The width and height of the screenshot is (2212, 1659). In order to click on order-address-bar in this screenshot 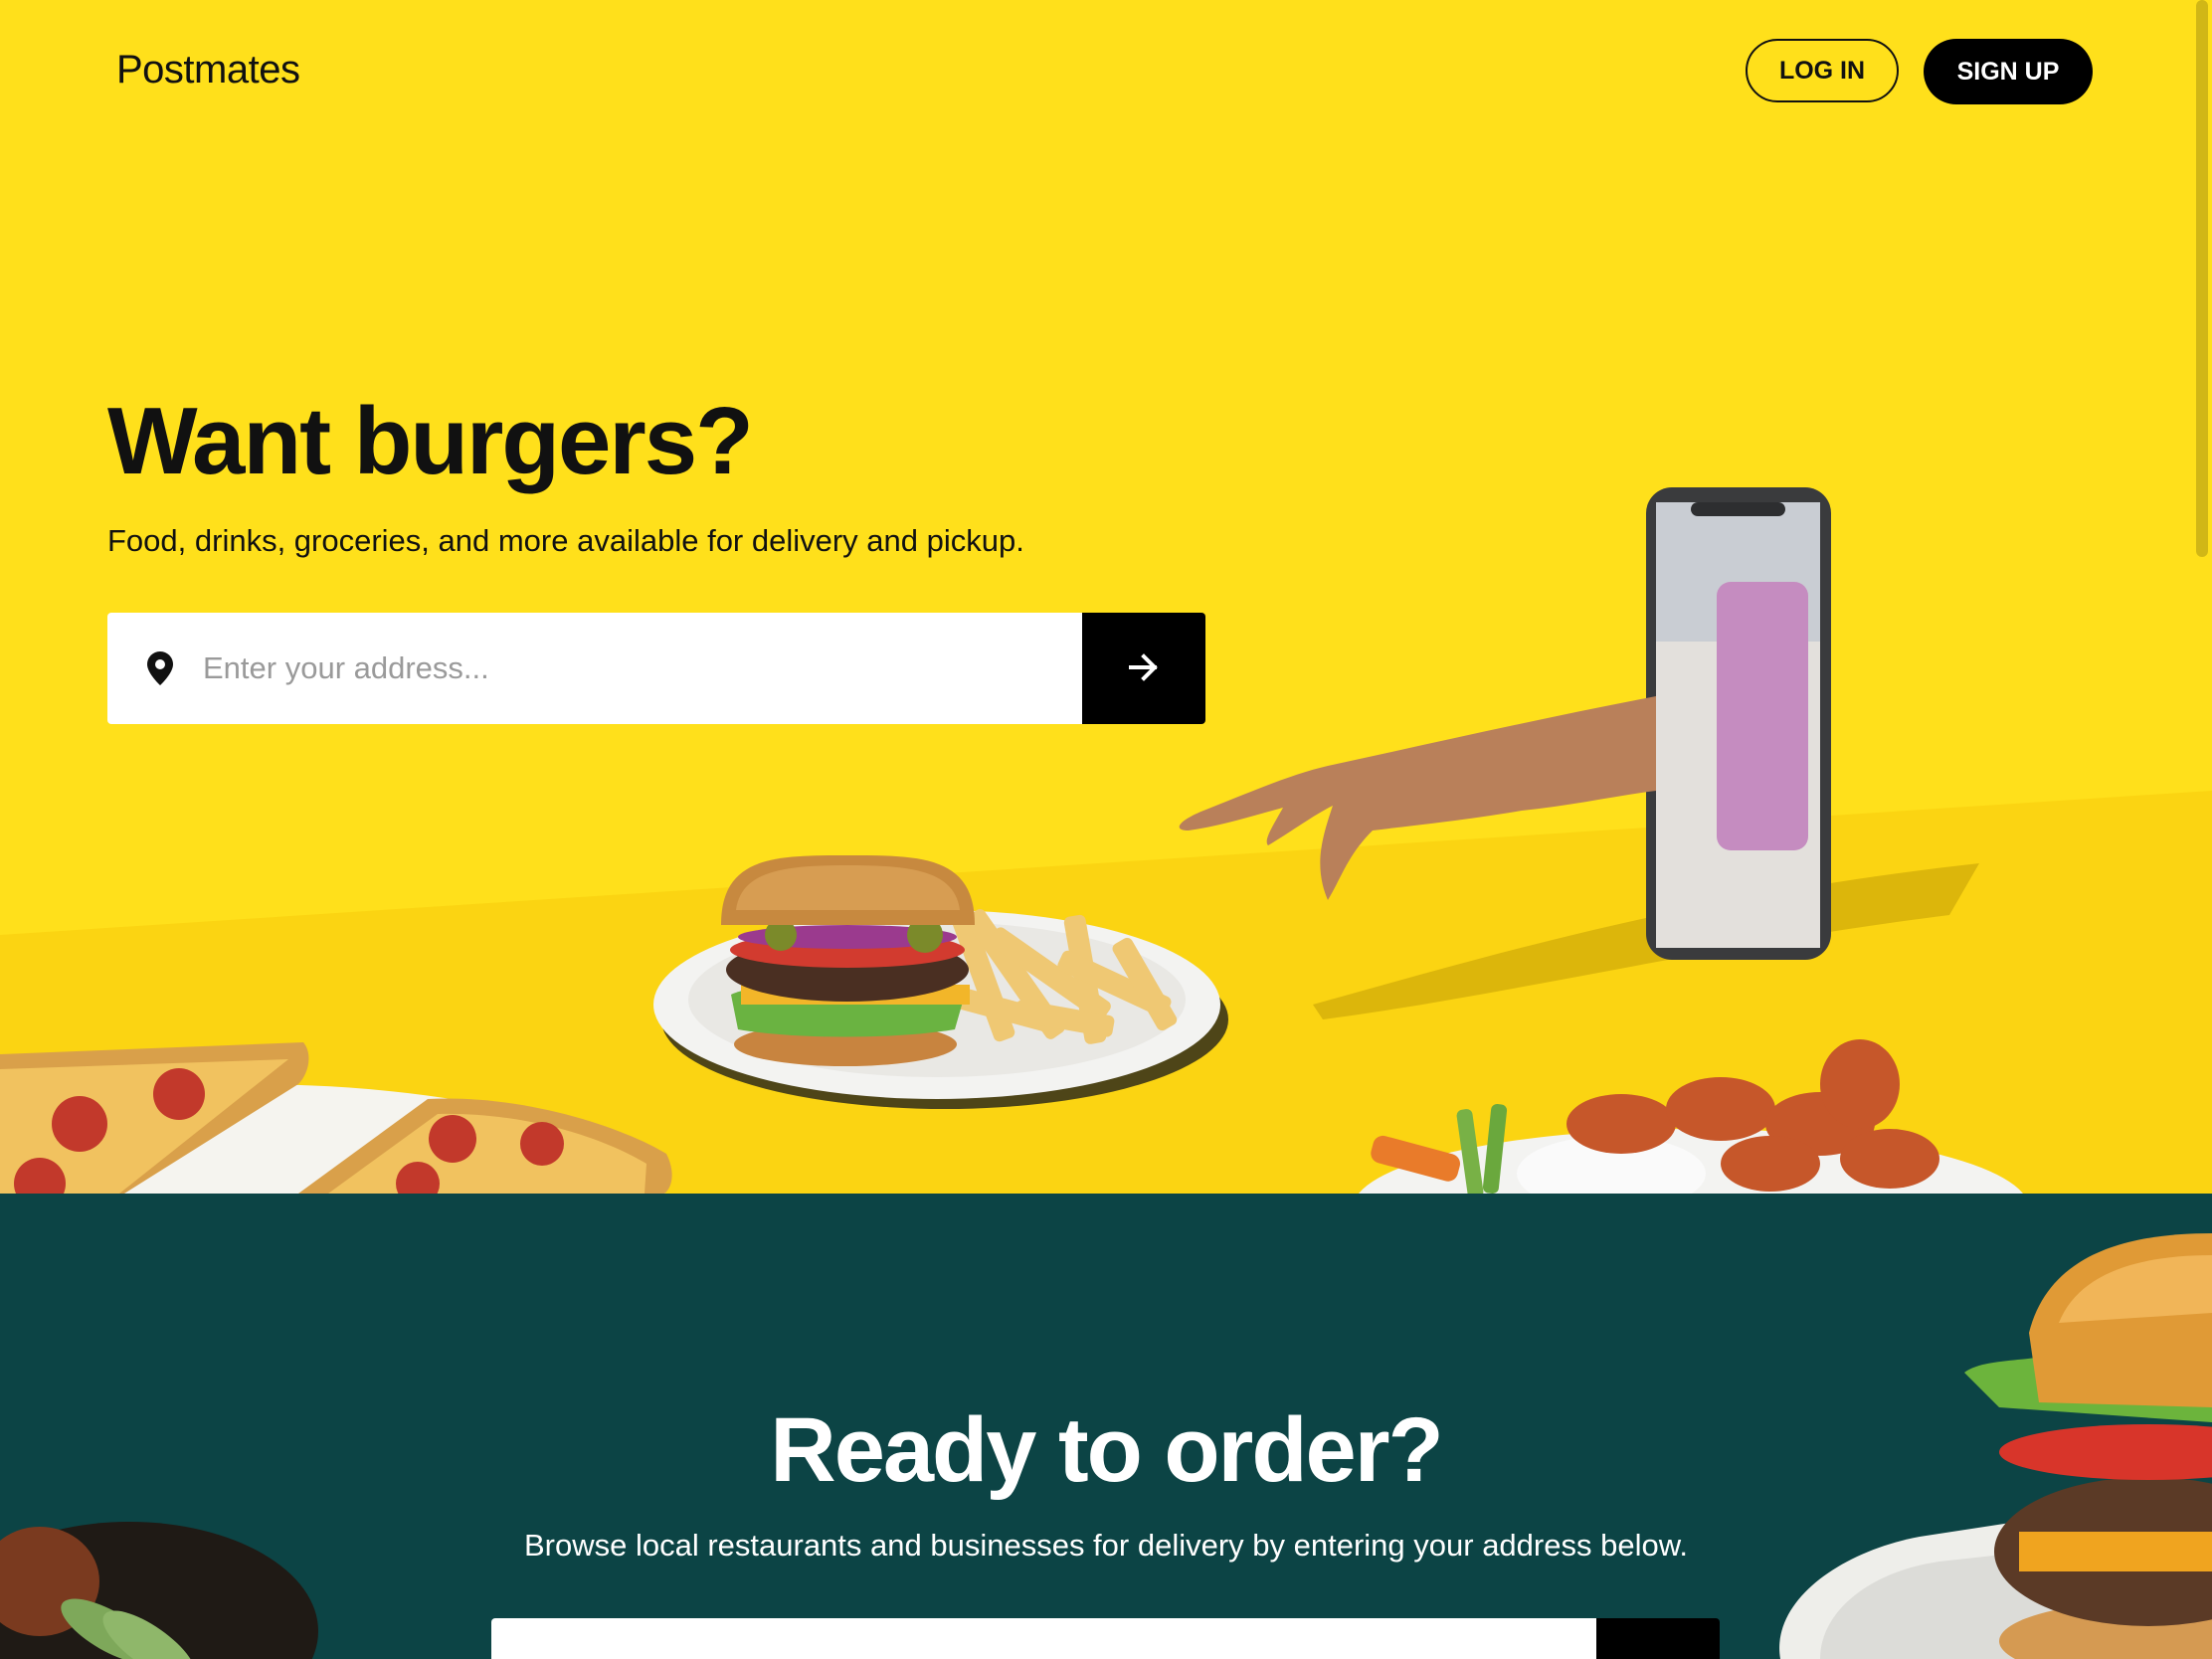, I will do `click(1105, 1638)`.